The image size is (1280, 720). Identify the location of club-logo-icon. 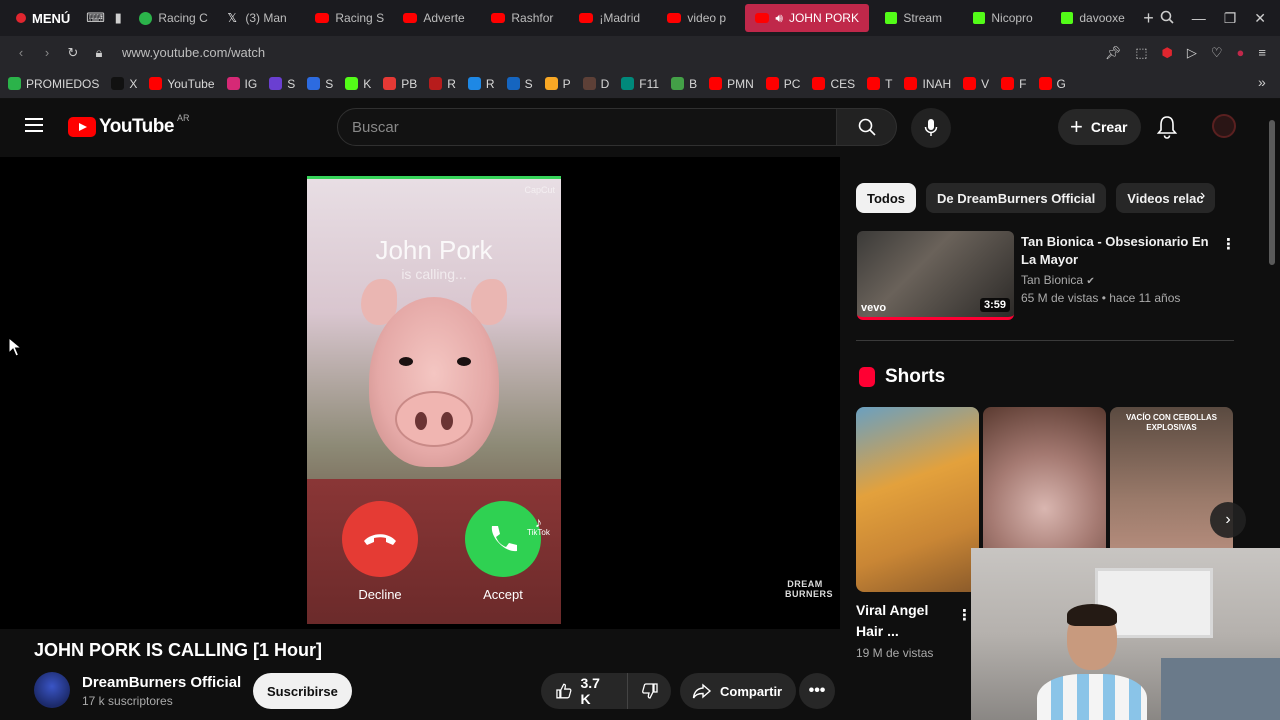
(146, 18).